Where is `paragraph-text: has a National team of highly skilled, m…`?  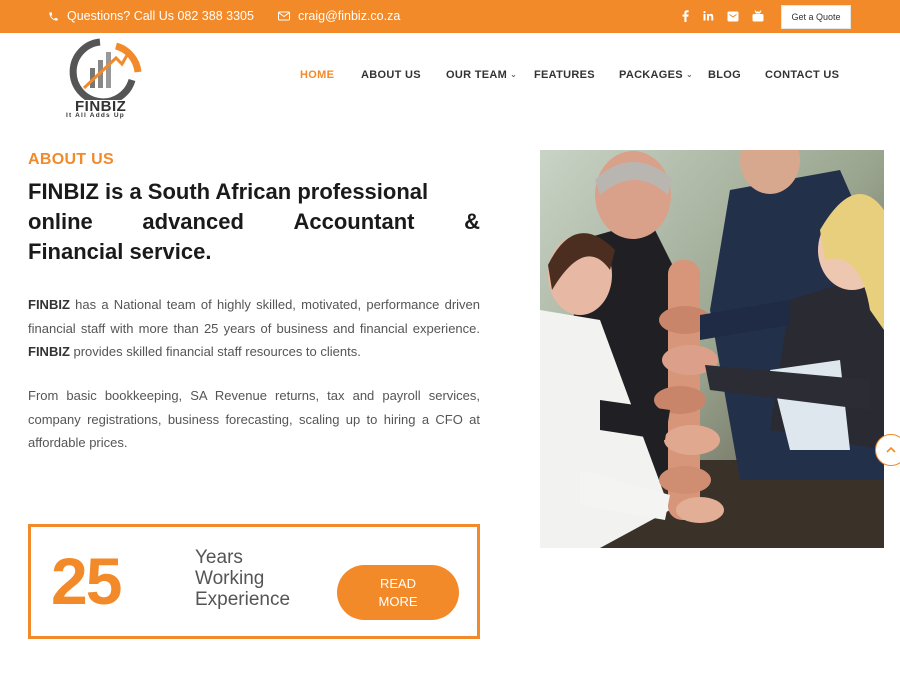 paragraph-text: has a National team of highly skilled, m… is located at coordinates (254, 316).